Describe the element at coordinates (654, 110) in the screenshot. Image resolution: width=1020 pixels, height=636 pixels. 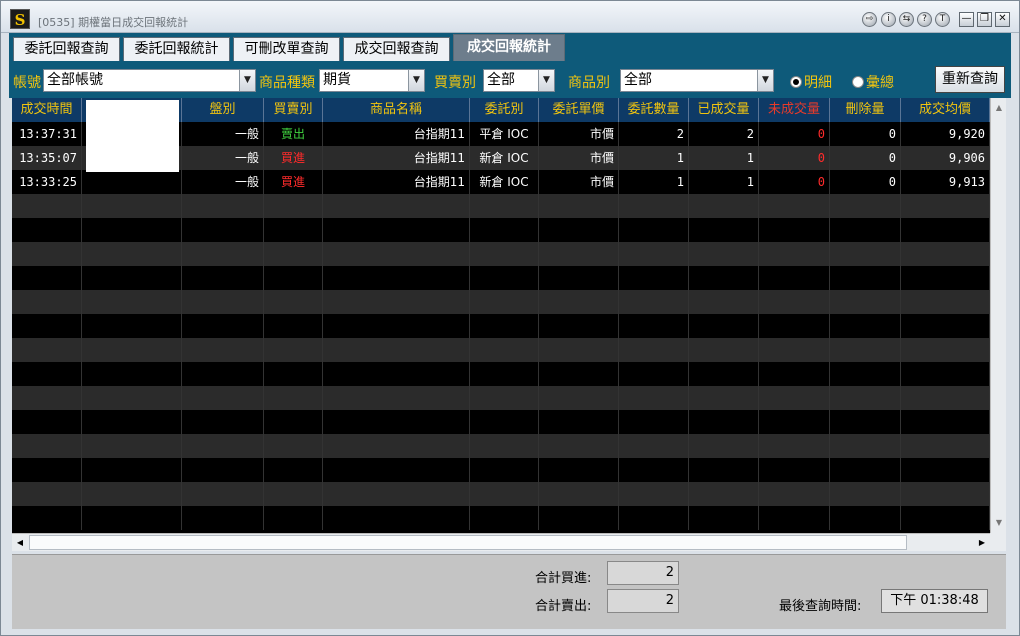
I see `col-qty: 委託數量` at that location.